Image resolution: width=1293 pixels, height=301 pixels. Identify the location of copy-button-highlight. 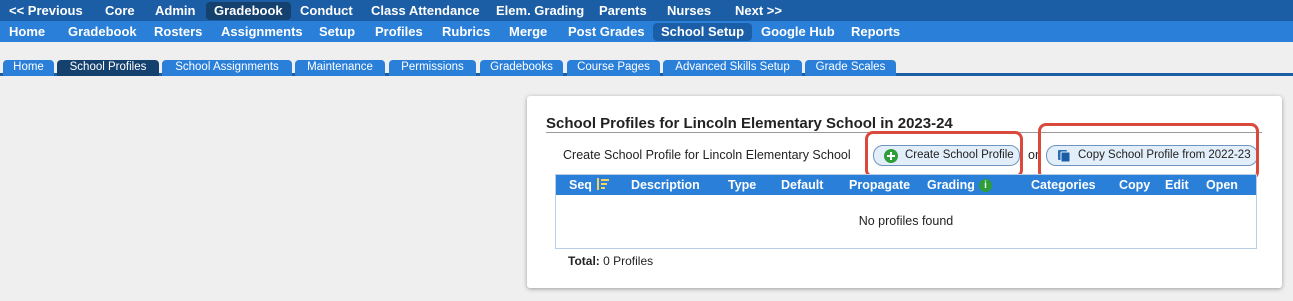
(1148, 151).